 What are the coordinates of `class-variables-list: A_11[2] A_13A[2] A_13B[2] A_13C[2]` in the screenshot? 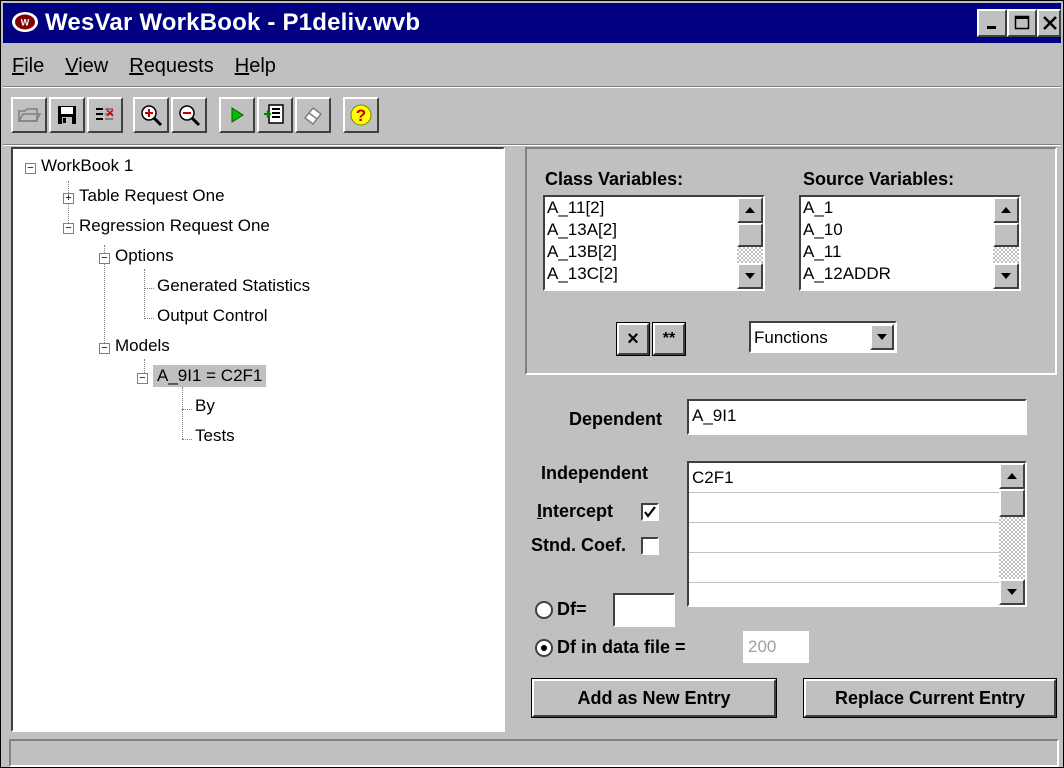 It's located at (654, 243).